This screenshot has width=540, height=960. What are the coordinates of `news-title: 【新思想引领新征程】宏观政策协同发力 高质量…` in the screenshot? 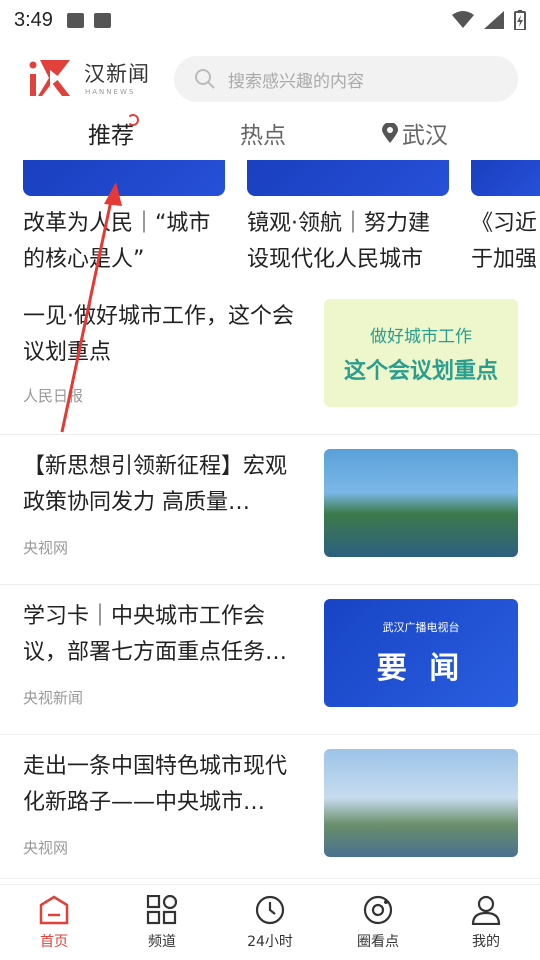 It's located at (155, 484).